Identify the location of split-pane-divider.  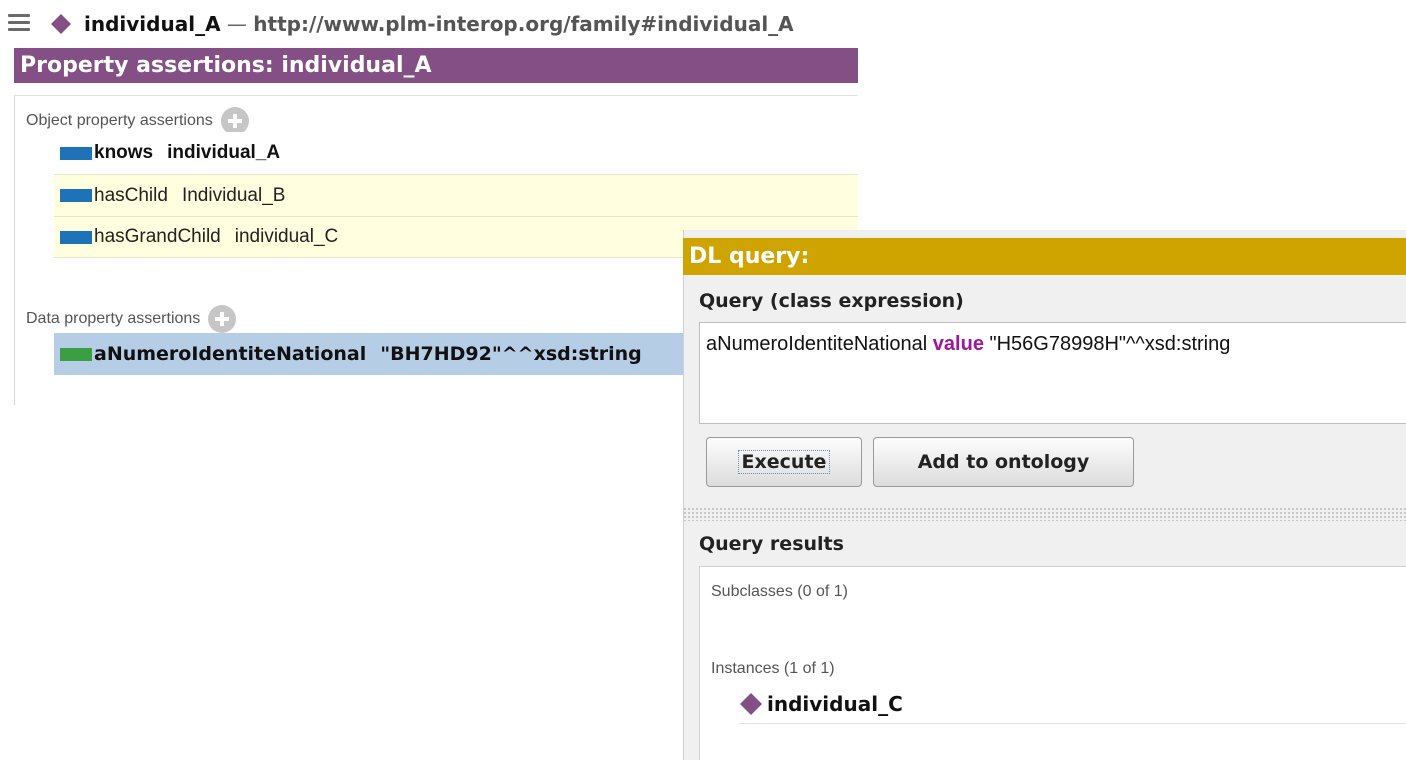
(1044, 514).